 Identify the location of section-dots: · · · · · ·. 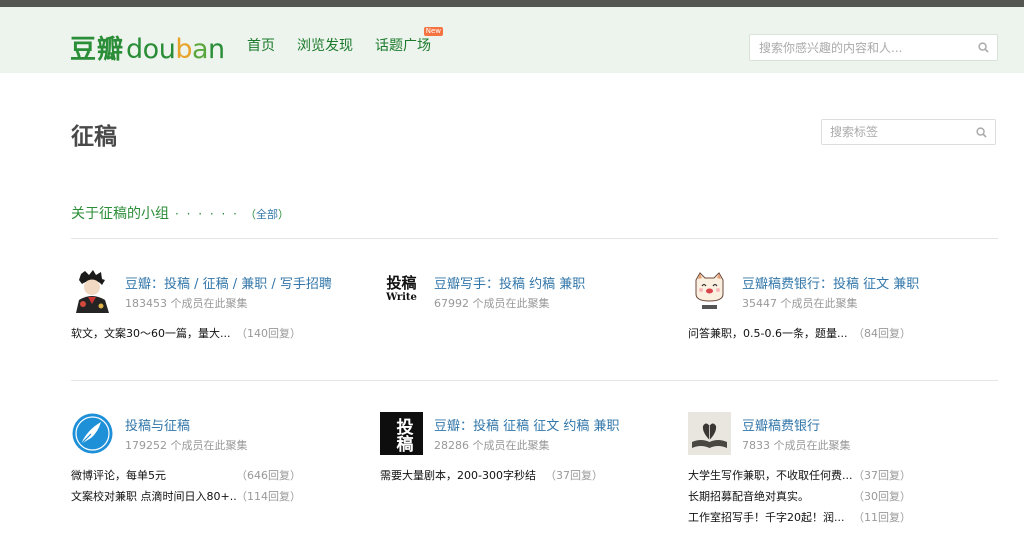
(207, 214).